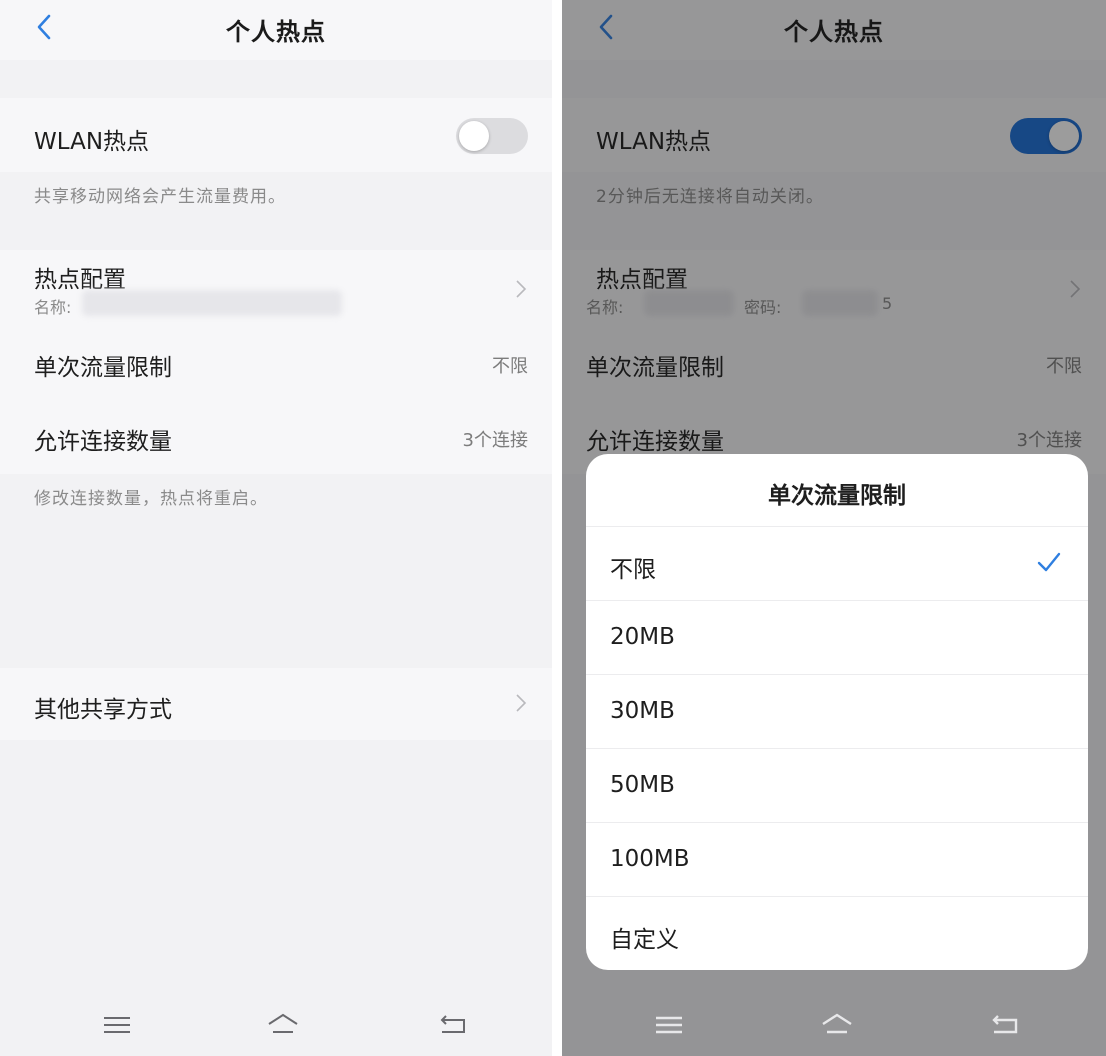 This screenshot has height=1056, width=1106. What do you see at coordinates (212, 303) in the screenshot?
I see `redacted-credentials` at bounding box center [212, 303].